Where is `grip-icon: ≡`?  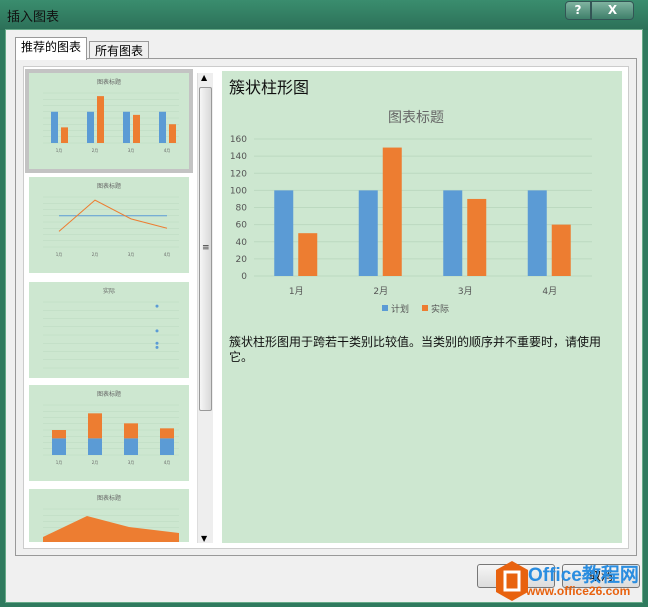
grip-icon: ≡ is located at coordinates (206, 248).